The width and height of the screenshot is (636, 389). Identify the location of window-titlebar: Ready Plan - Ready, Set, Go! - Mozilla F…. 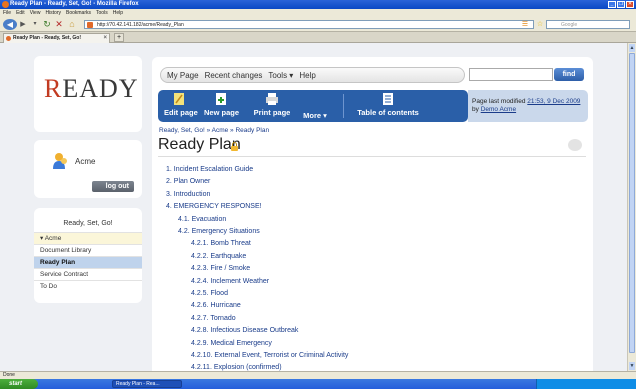
(318, 4).